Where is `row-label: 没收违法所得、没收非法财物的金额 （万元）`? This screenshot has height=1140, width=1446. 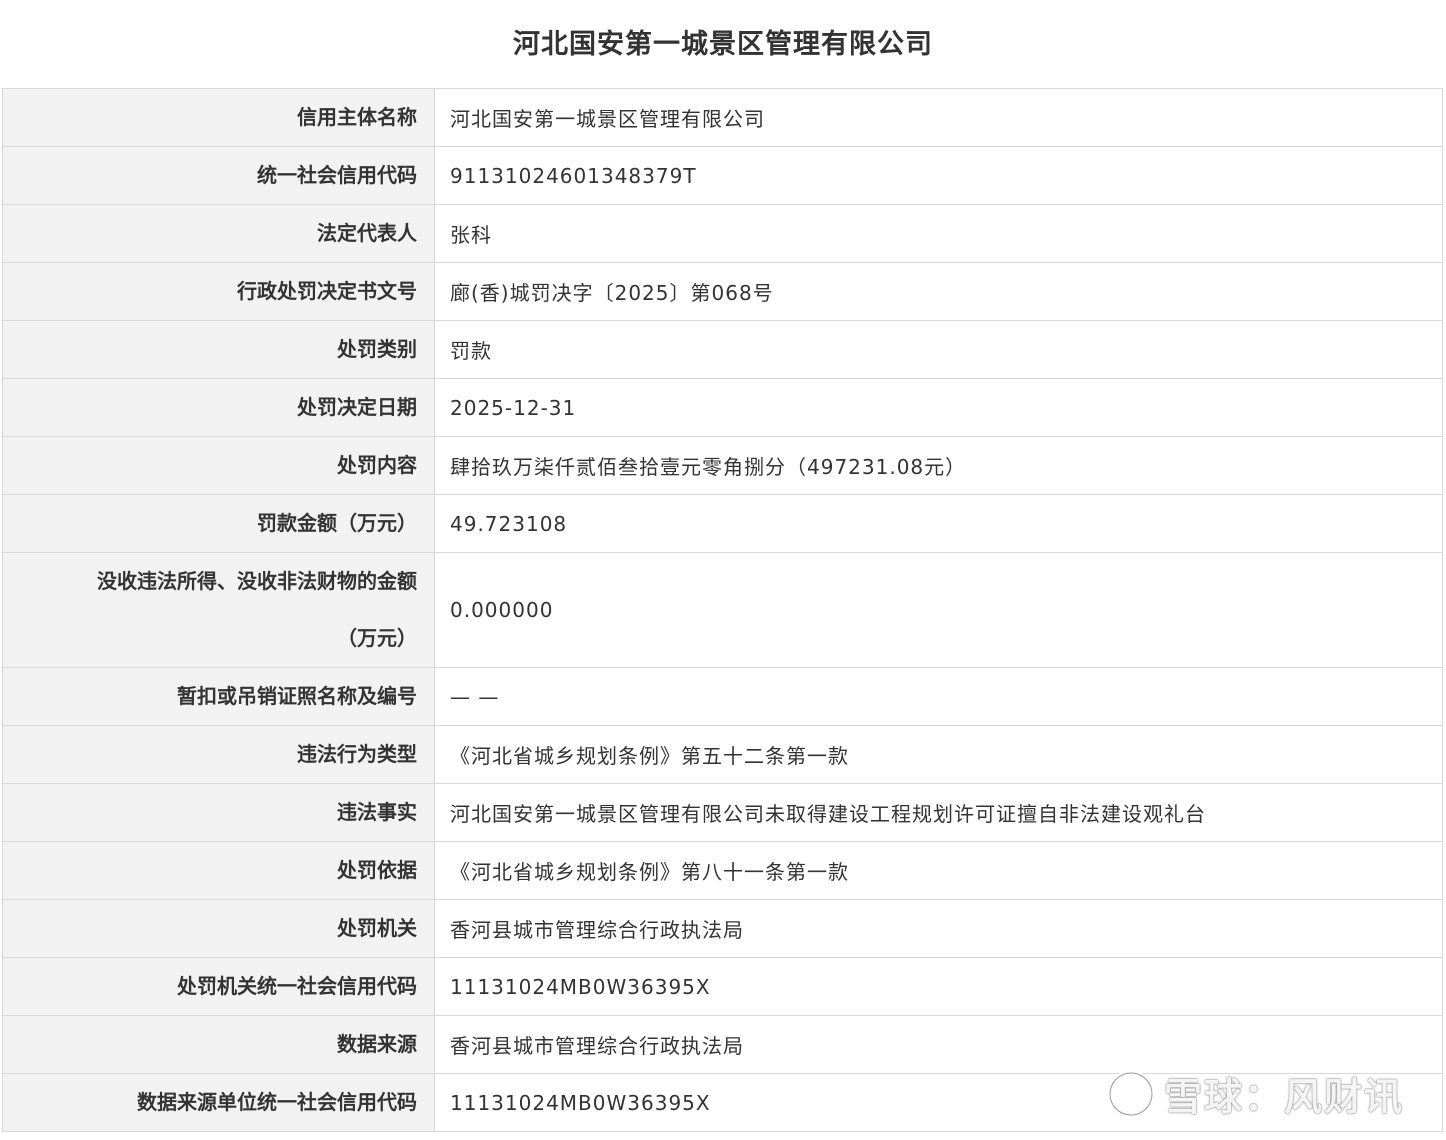
row-label: 没收违法所得、没收非法财物的金额 （万元） is located at coordinates (218, 610).